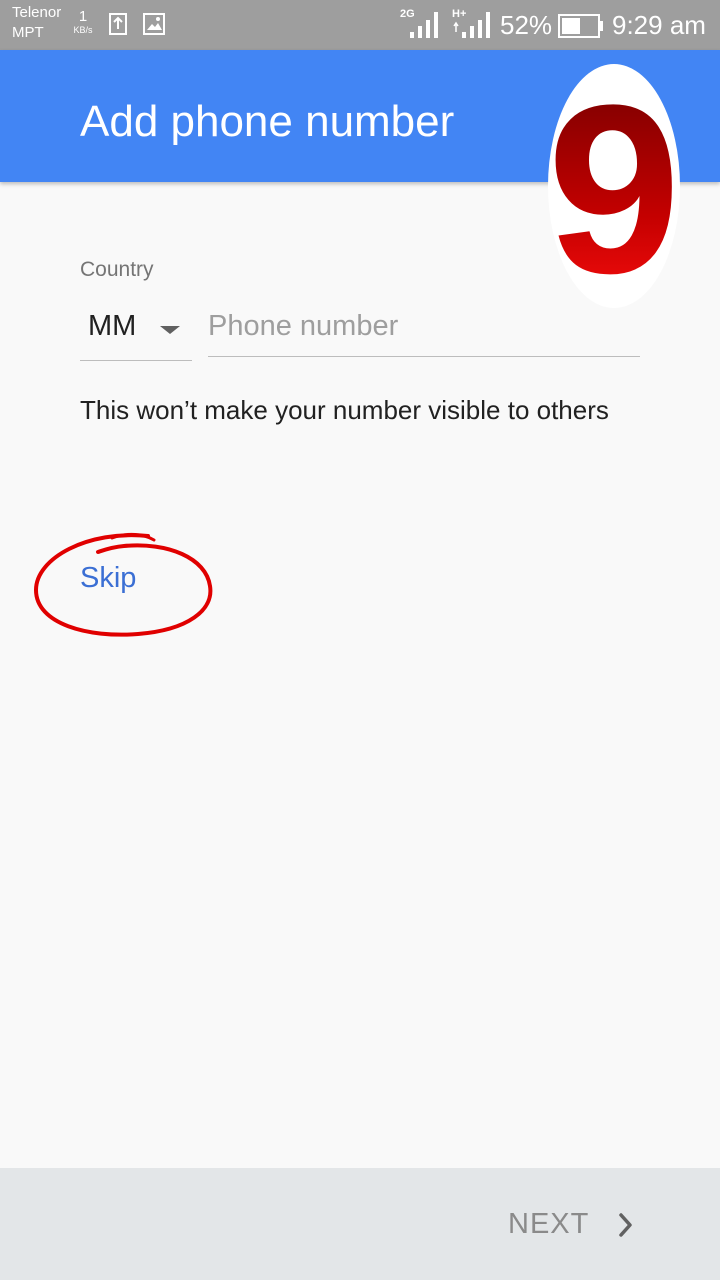 The image size is (720, 1280). Describe the element at coordinates (28, 32) in the screenshot. I see `carrier-line-2: MPT` at that location.